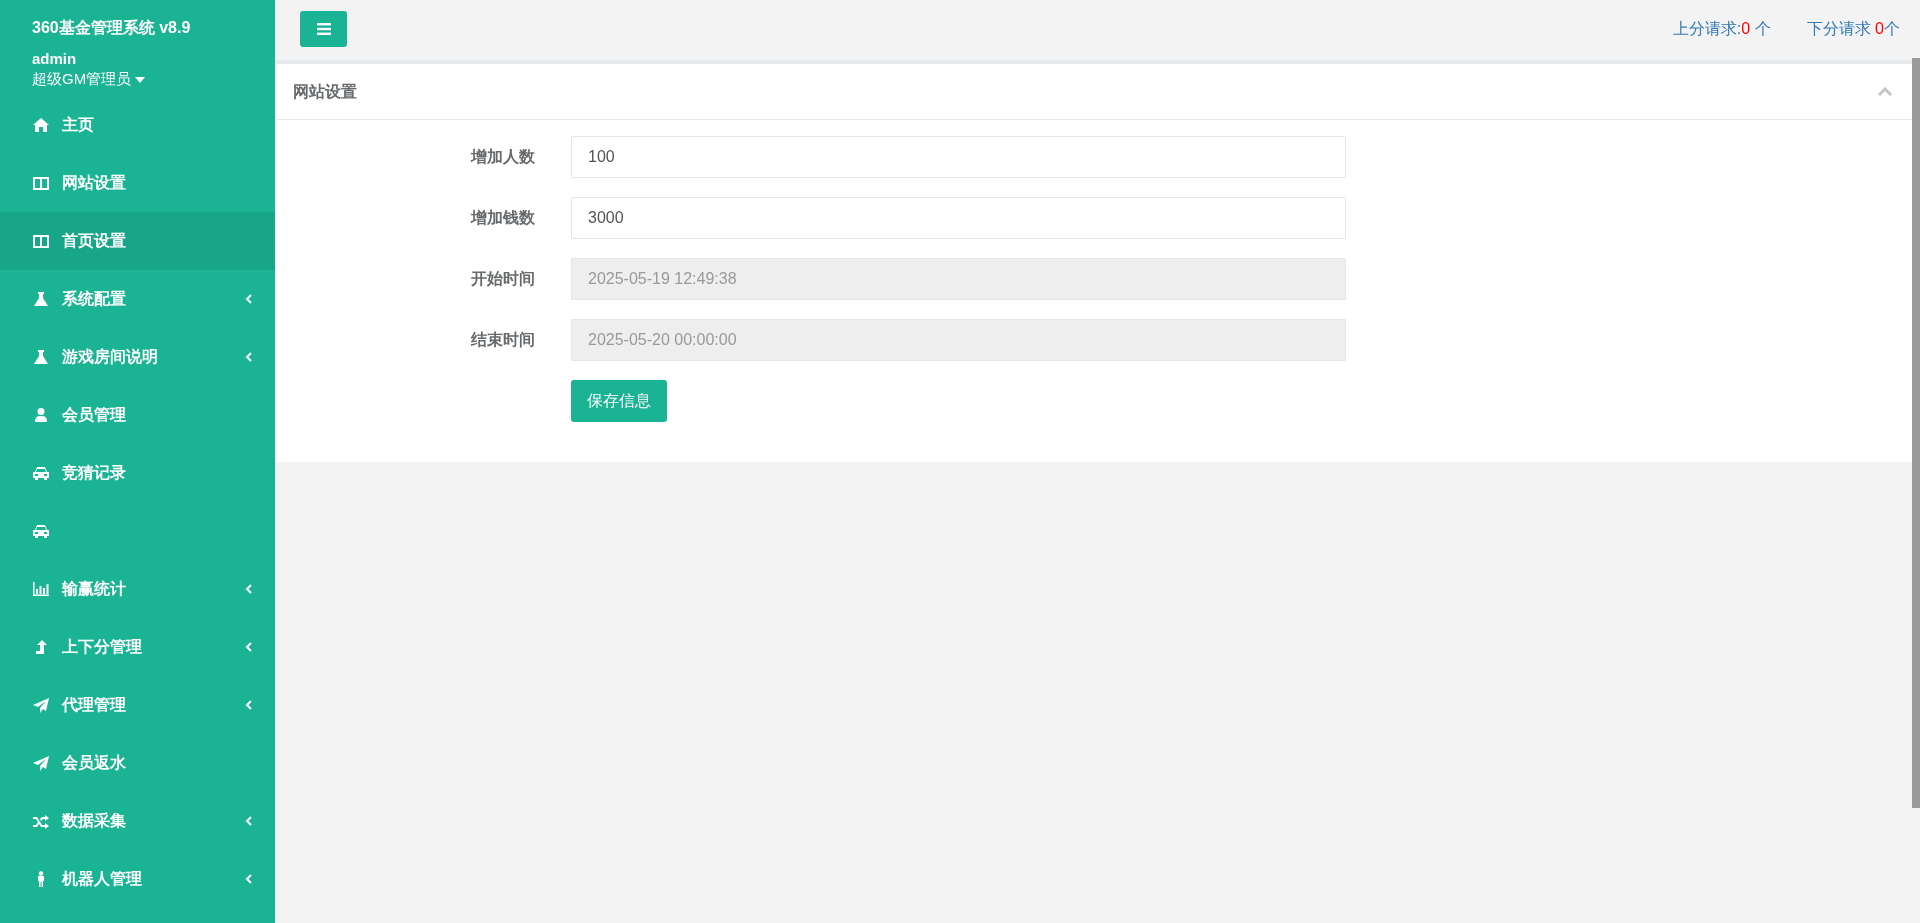  I want to click on menu-item: 系统配置, so click(137, 299).